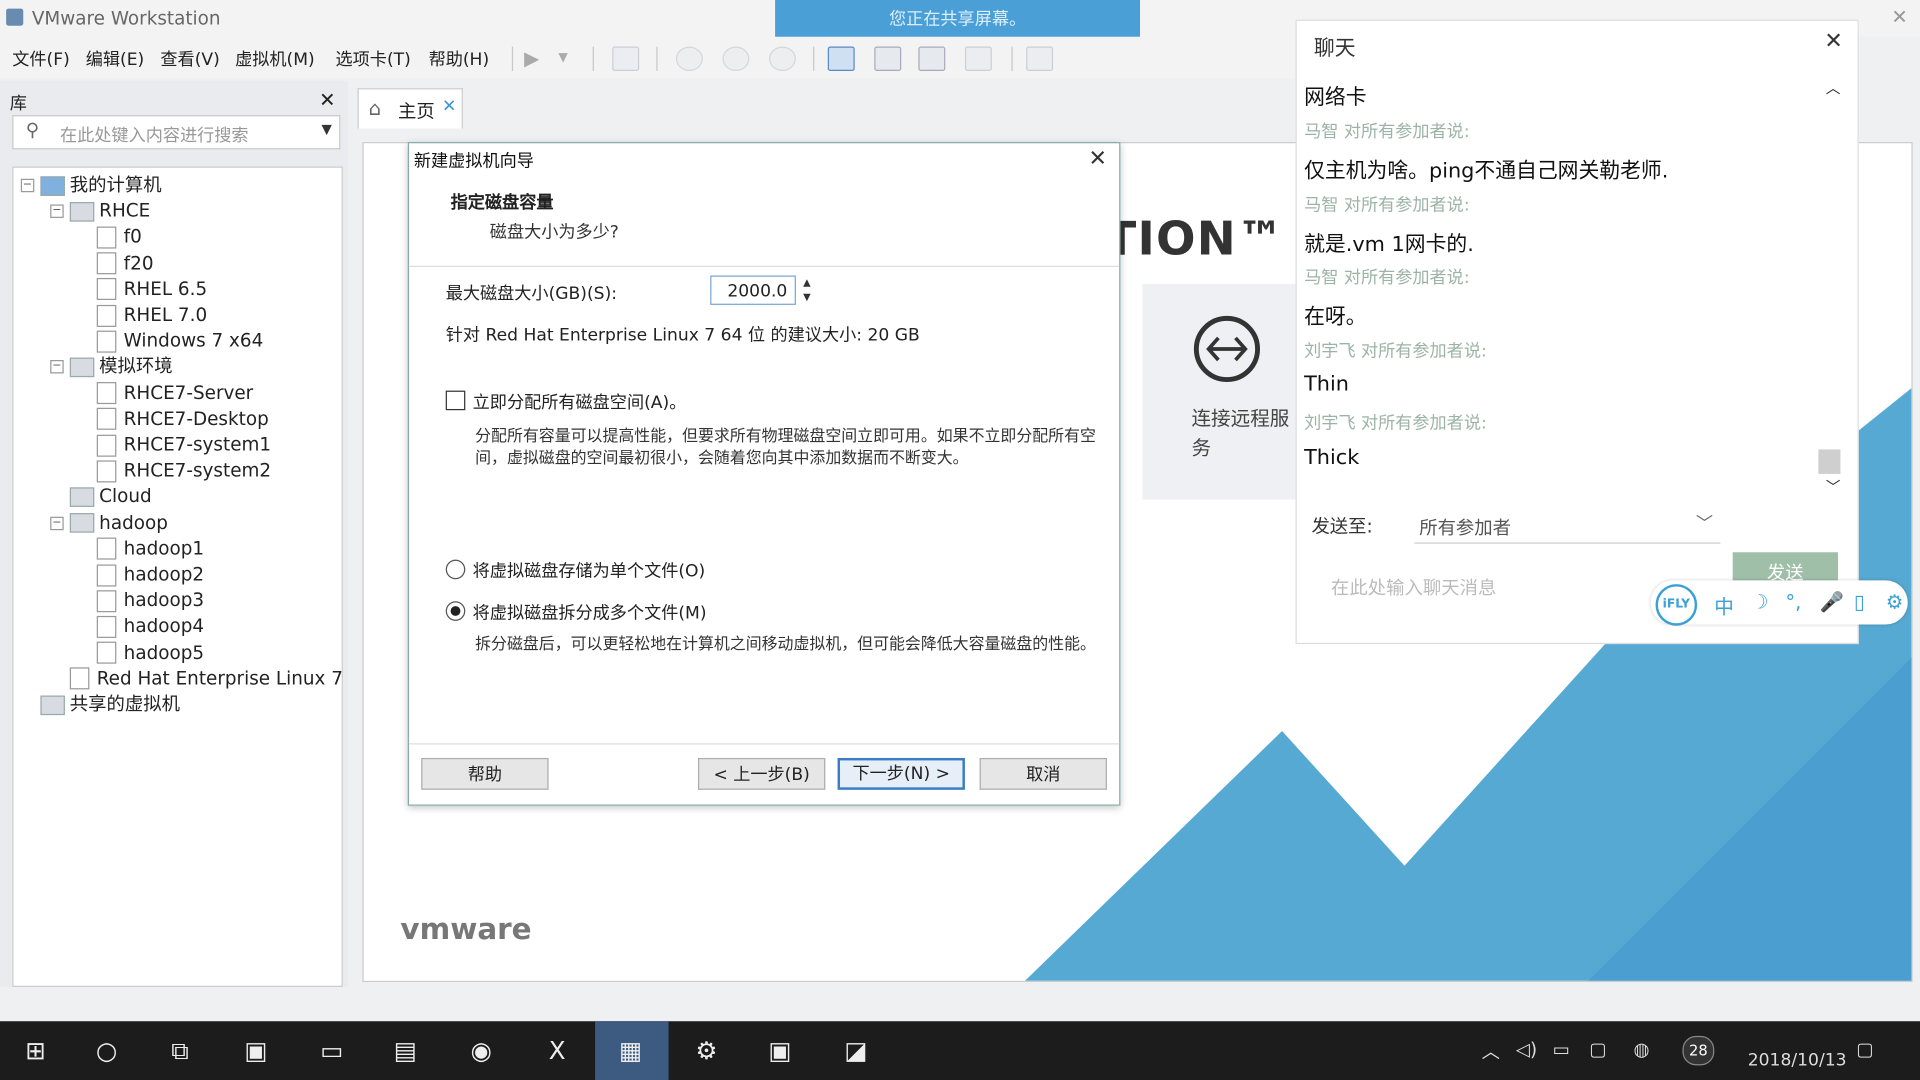 The image size is (1920, 1080). Describe the element at coordinates (455, 569) in the screenshot. I see `single-file-radio` at that location.